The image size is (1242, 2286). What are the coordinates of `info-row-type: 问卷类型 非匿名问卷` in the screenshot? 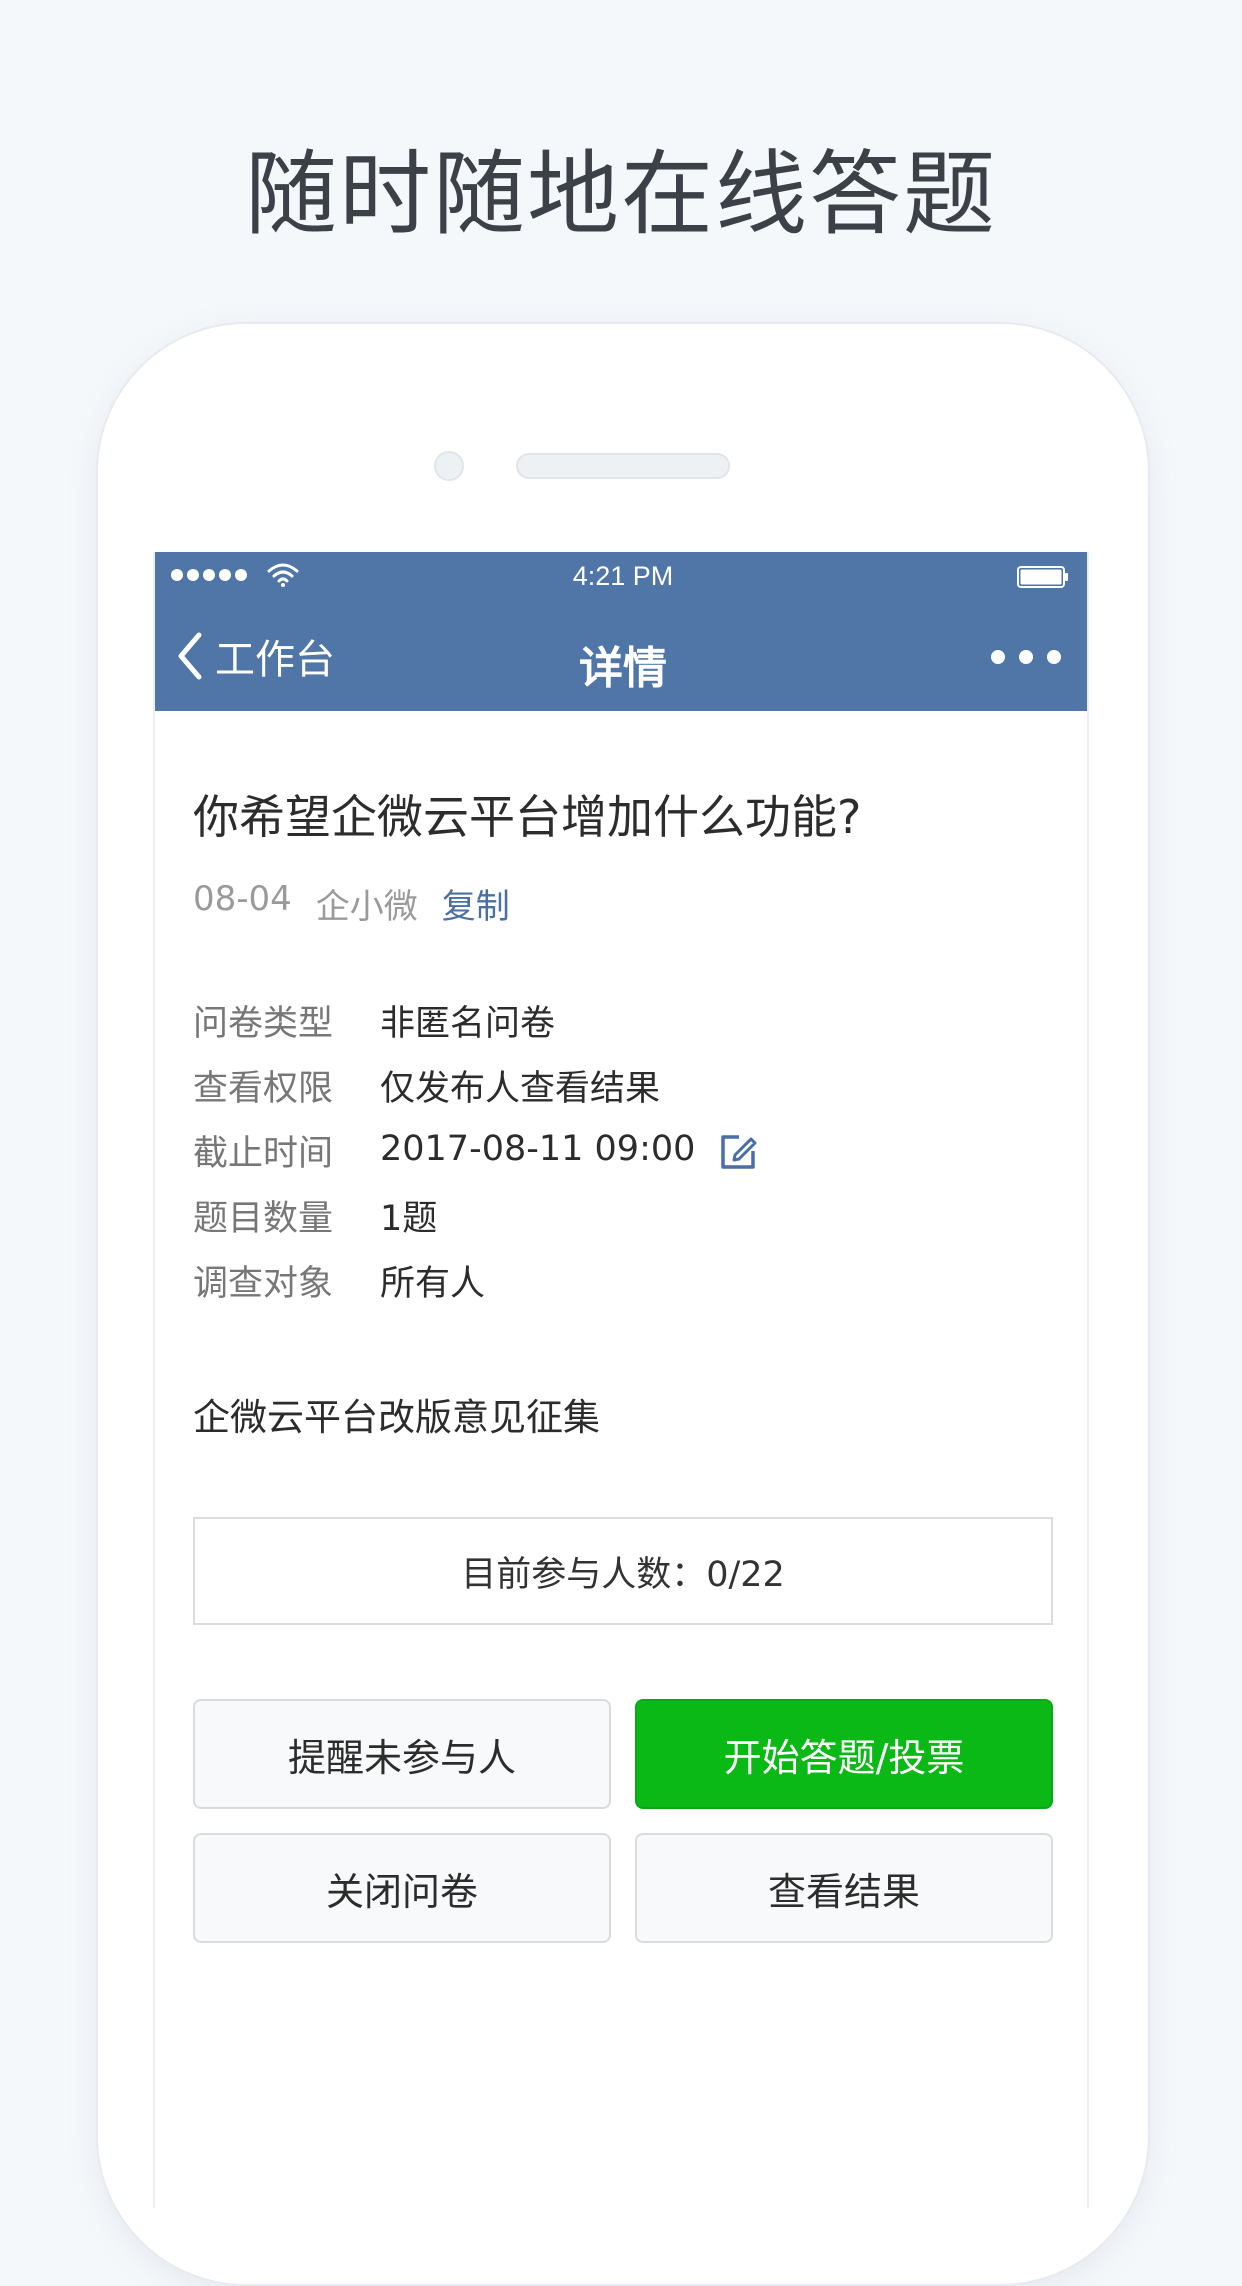 It's located at (623, 1027).